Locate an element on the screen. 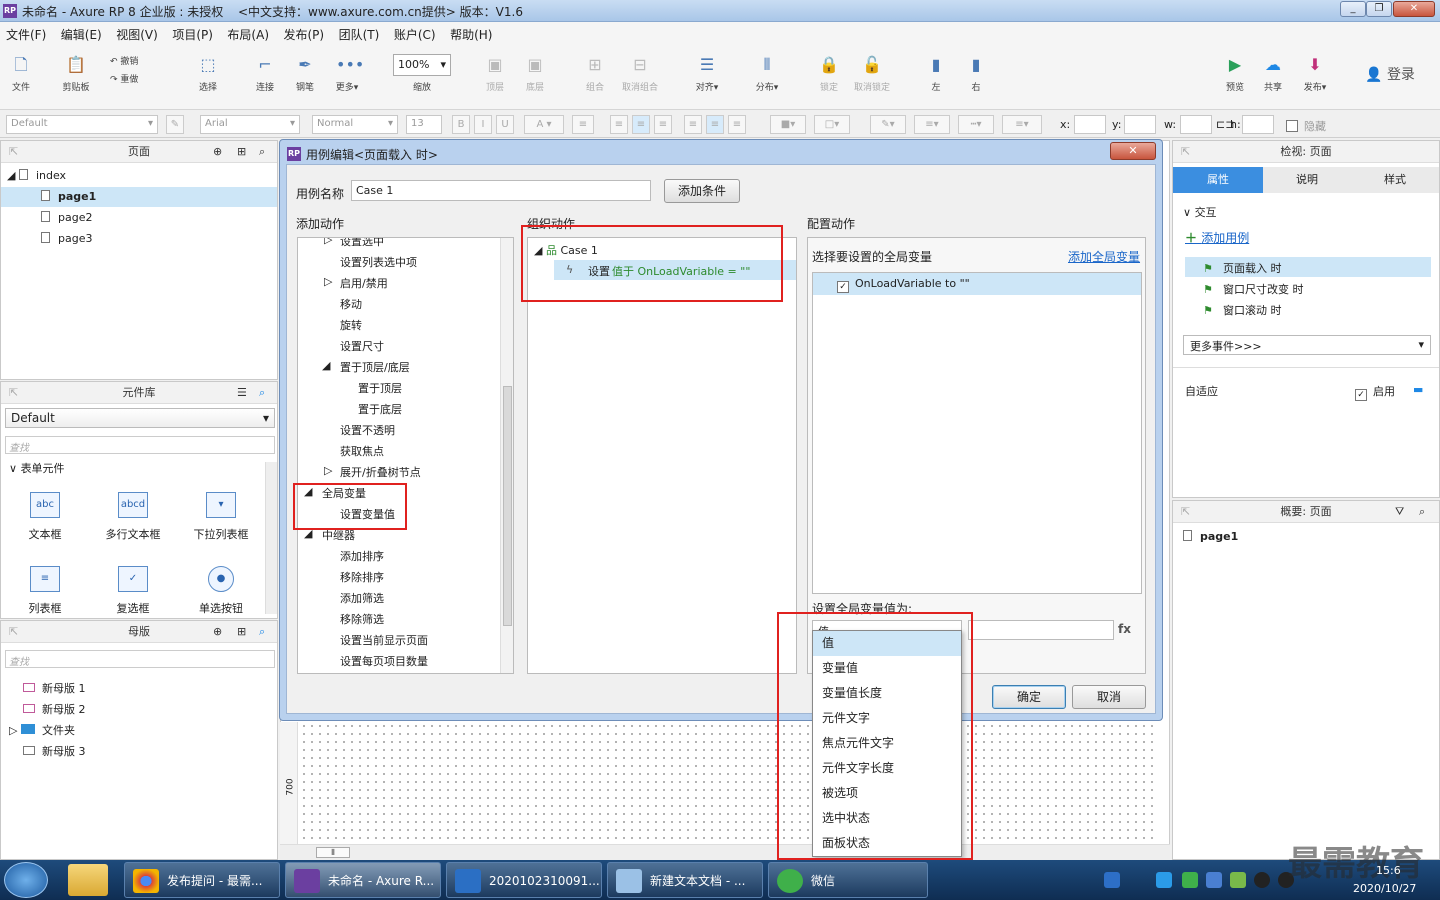 The height and width of the screenshot is (900, 1440). line-style-icon: ┅▾ is located at coordinates (976, 124).